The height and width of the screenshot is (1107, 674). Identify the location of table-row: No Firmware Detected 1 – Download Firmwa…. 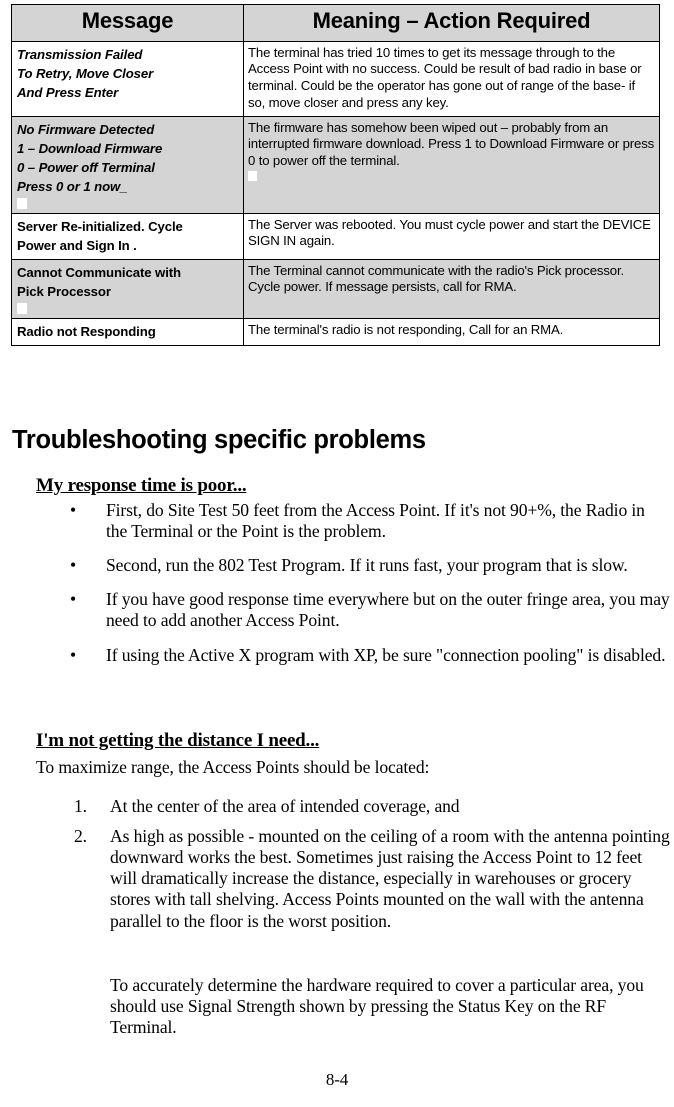
(335, 164).